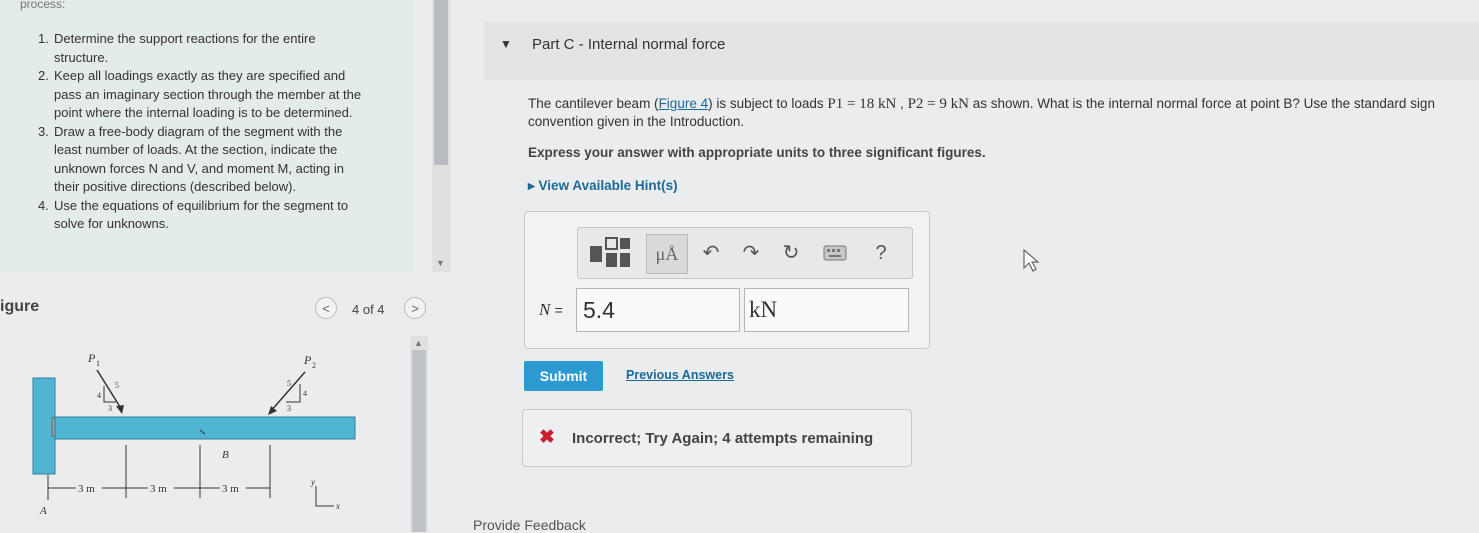 This screenshot has width=1479, height=533. I want to click on answer-units-input, so click(826, 310).